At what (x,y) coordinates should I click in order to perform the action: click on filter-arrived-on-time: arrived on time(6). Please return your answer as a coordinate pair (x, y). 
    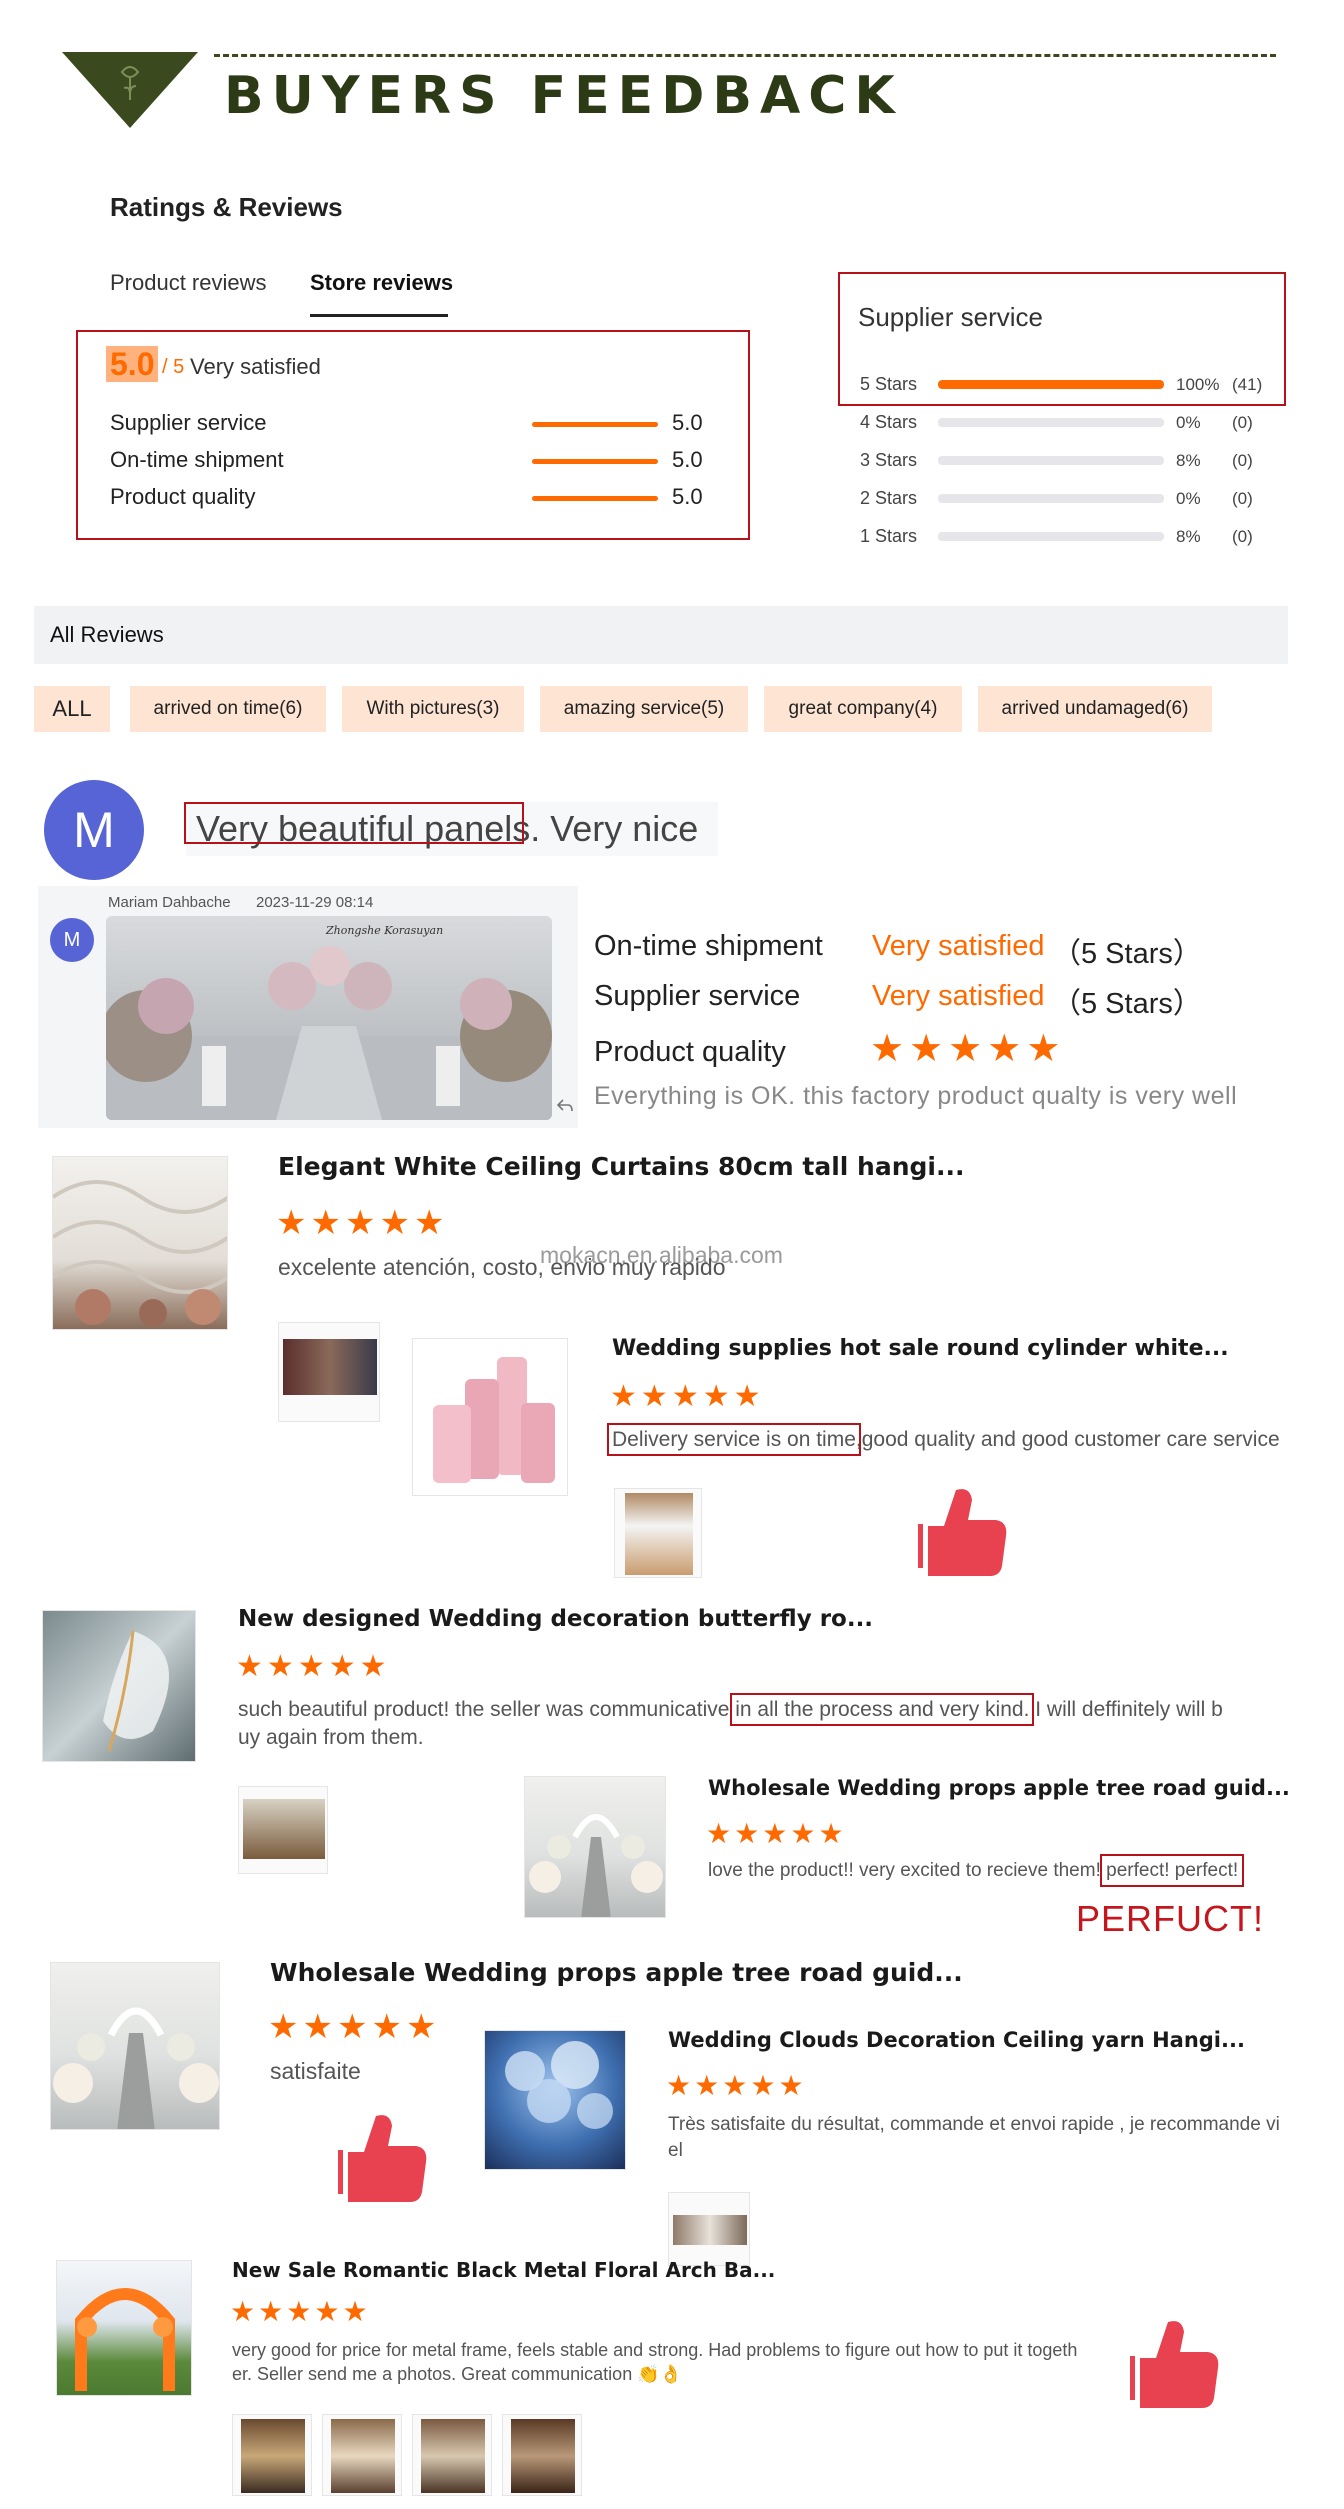
    Looking at the image, I should click on (228, 709).